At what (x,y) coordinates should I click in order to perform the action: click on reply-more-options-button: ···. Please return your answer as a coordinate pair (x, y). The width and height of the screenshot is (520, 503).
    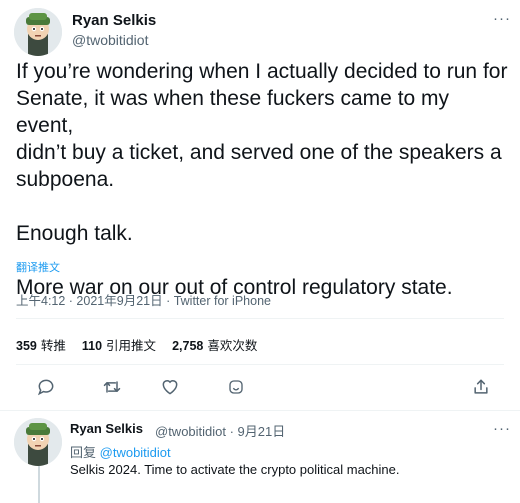
    Looking at the image, I should click on (502, 428).